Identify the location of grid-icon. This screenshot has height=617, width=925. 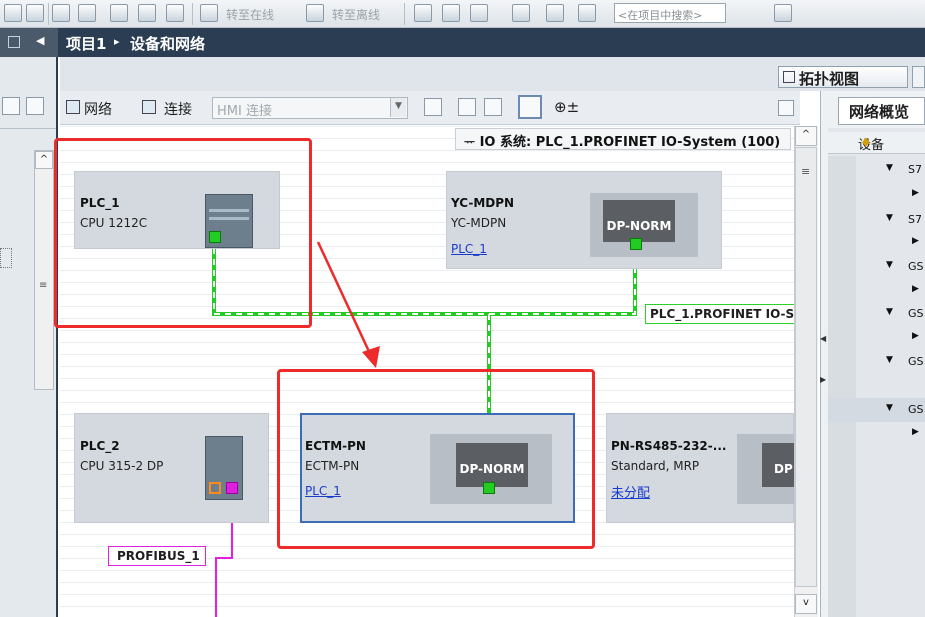
(493, 107).